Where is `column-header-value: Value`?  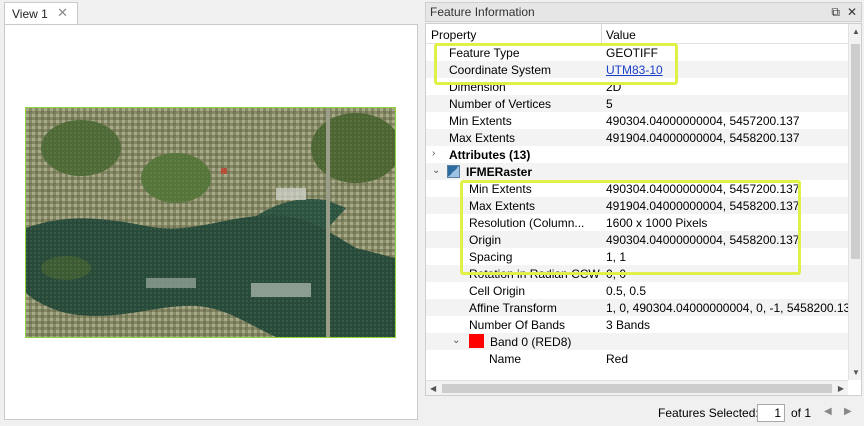 column-header-value: Value is located at coordinates (621, 35).